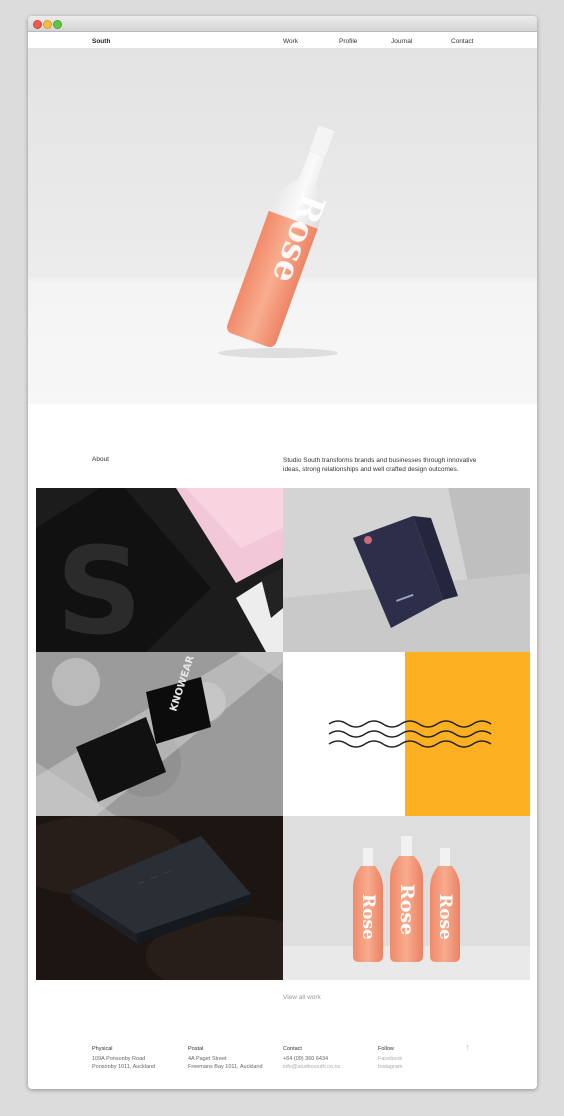  Describe the element at coordinates (119, 1059) in the screenshot. I see `footer-physical-line: 109A Ponsonby Road` at that location.